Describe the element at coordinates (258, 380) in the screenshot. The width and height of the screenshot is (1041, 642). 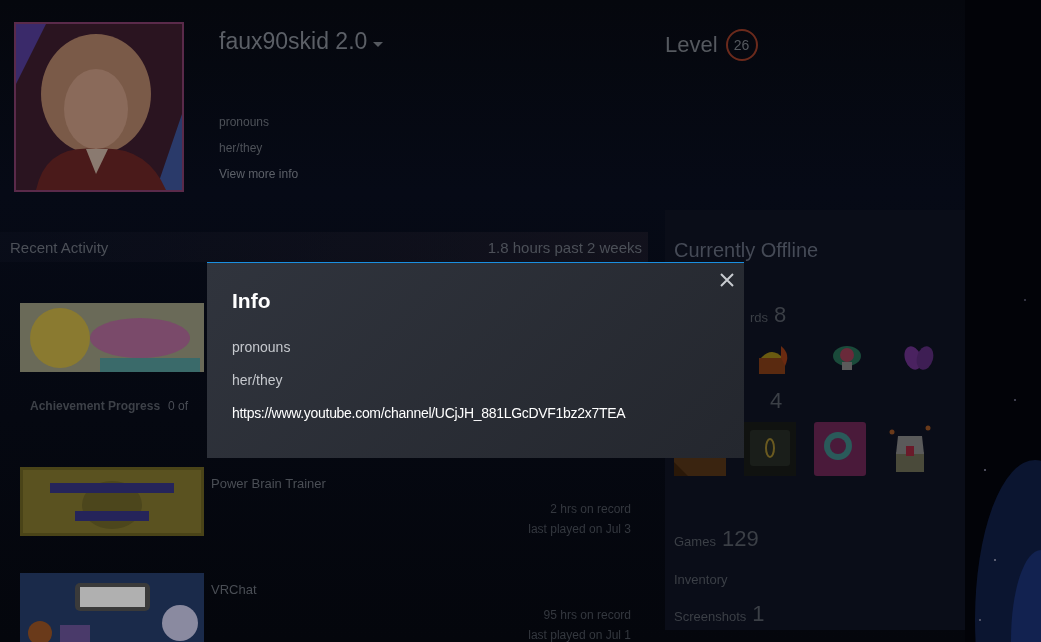
I see `info-text: her/they` at that location.